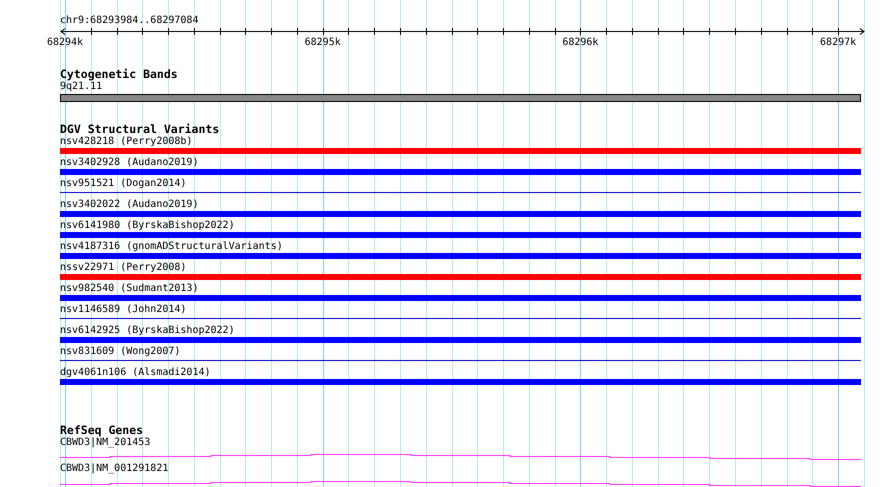  Describe the element at coordinates (322, 43) in the screenshot. I see `tick-label: 68295k` at that location.